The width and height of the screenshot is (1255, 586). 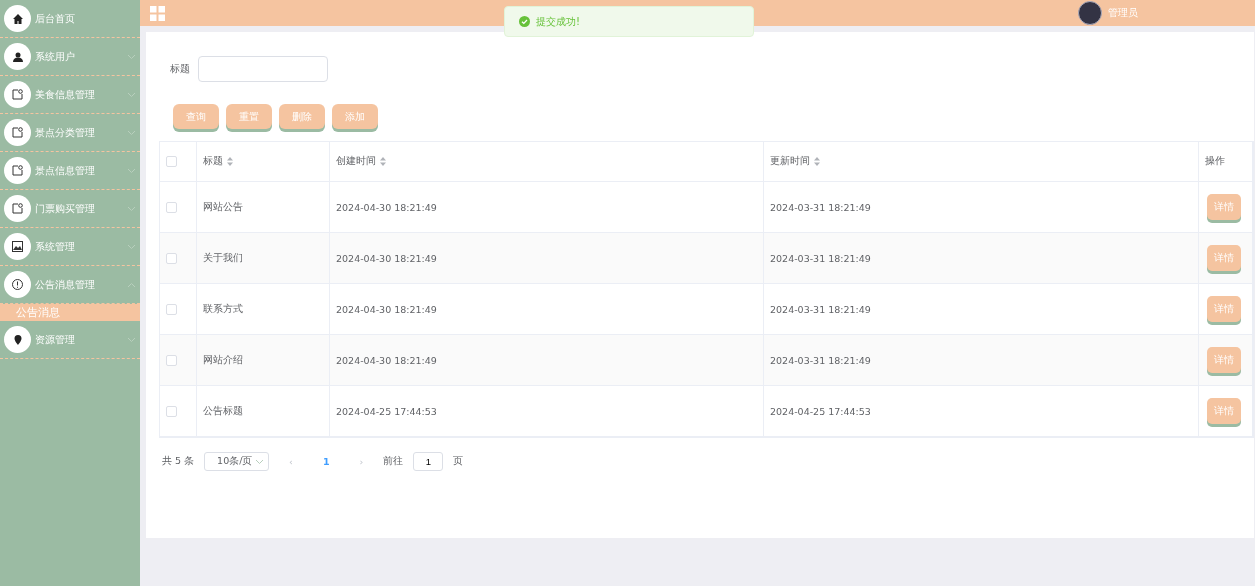 What do you see at coordinates (17, 18) in the screenshot?
I see `home-icon` at bounding box center [17, 18].